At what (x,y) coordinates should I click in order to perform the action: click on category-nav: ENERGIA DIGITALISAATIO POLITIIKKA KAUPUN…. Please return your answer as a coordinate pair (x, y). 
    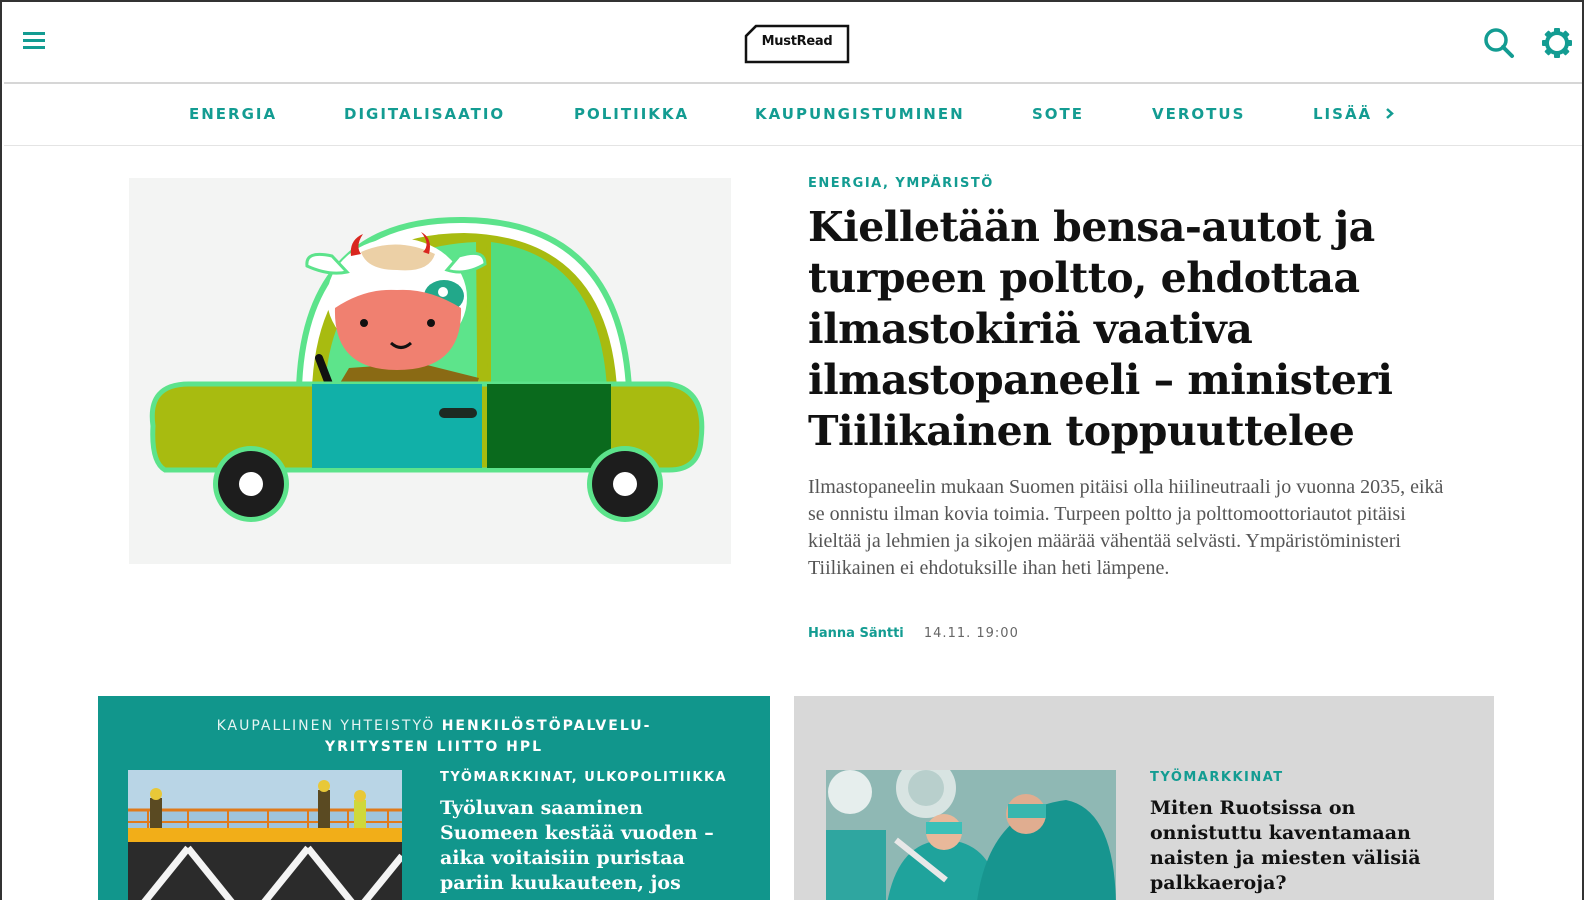
    Looking at the image, I should click on (793, 116).